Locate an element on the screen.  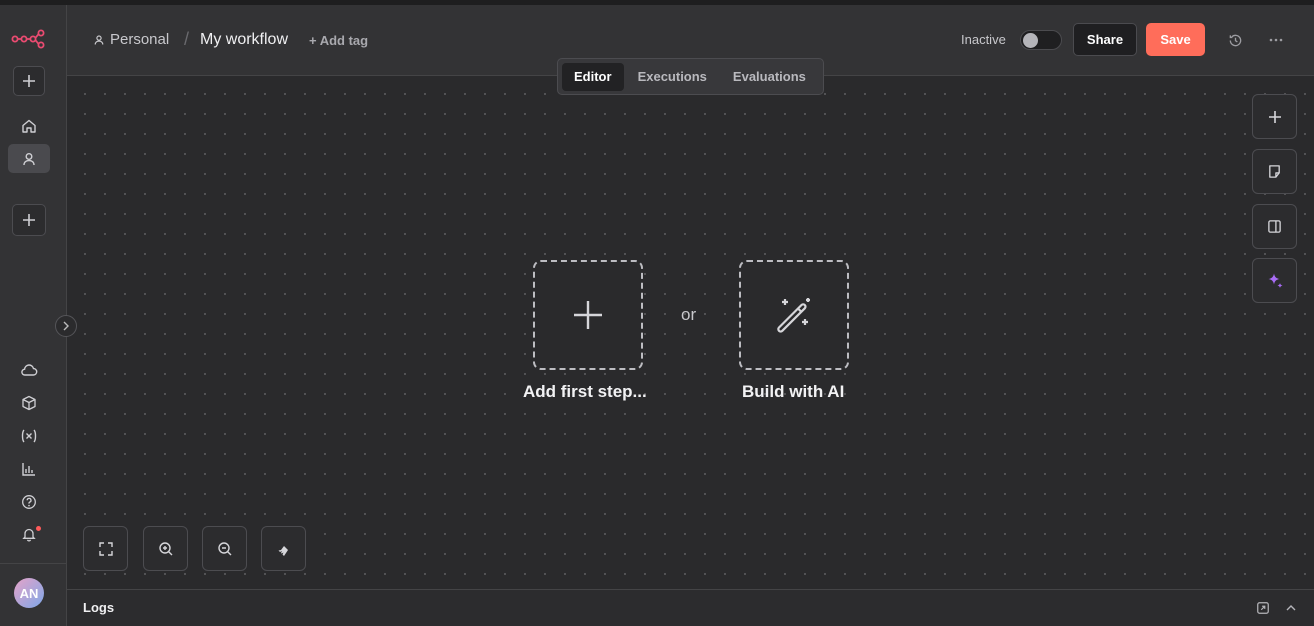
breadcrumb-owner: Personal is located at coordinates (131, 39).